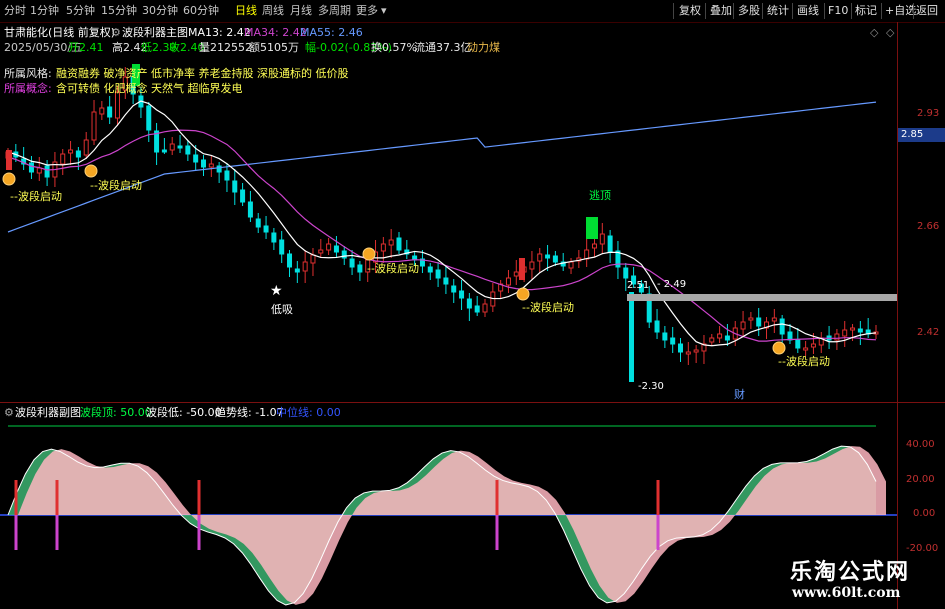 Image resolution: width=945 pixels, height=609 pixels. I want to click on sub-tick-neg20: -20.00, so click(922, 548).